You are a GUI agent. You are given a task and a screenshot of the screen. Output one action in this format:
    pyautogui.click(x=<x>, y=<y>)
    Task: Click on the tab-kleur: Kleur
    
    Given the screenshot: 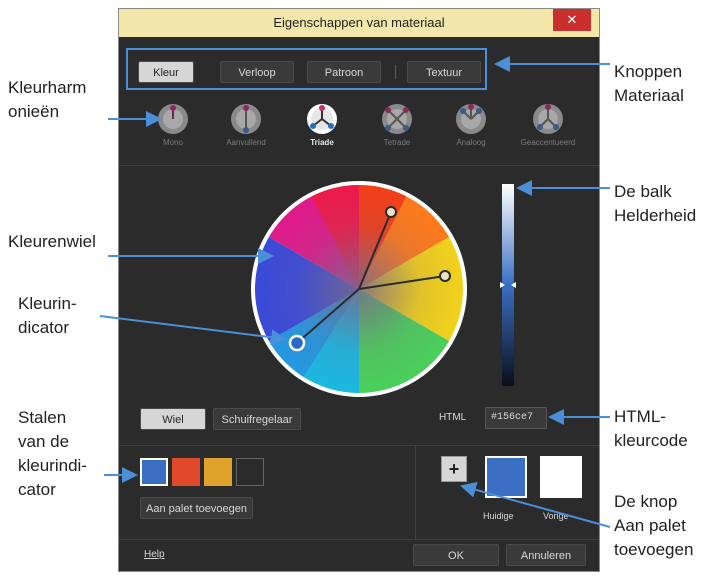 What is the action you would take?
    pyautogui.click(x=166, y=72)
    